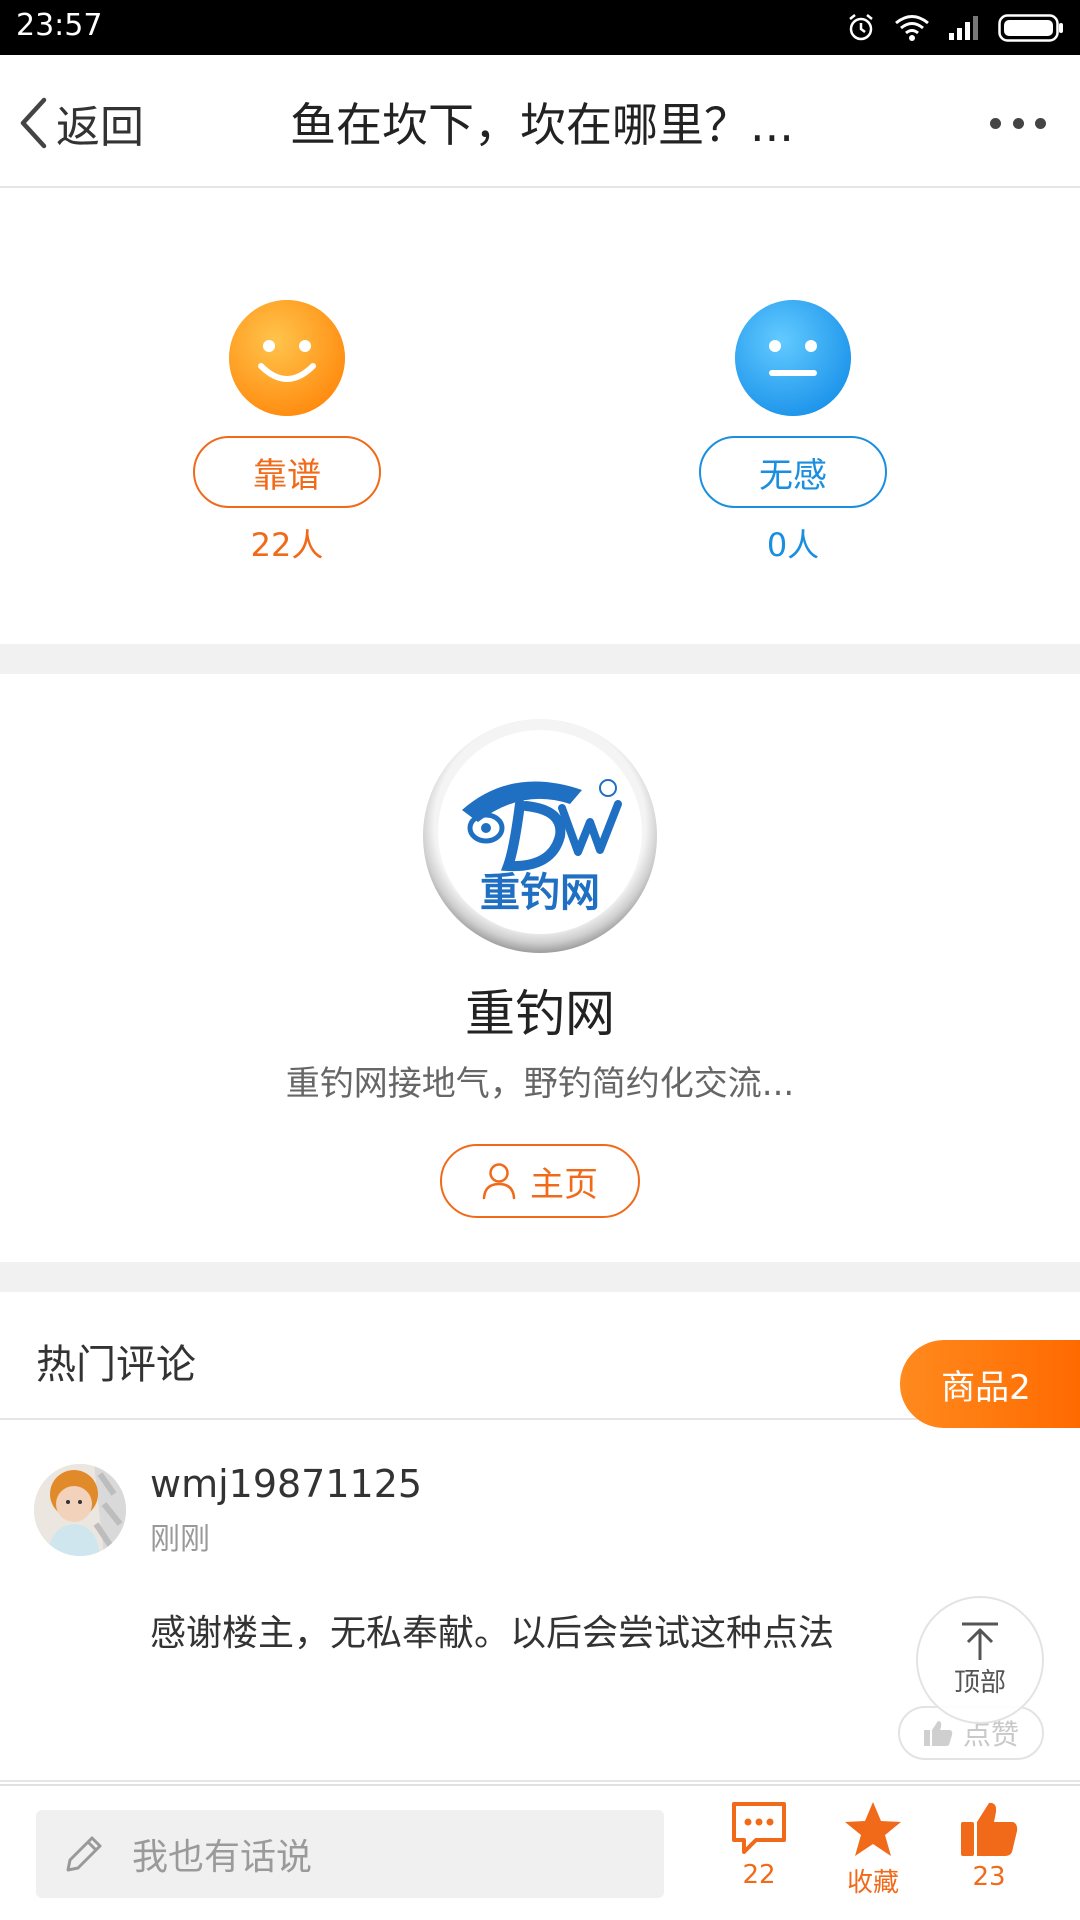 The image size is (1080, 1920). Describe the element at coordinates (286, 1484) in the screenshot. I see `comment-username: wmj19871125` at that location.